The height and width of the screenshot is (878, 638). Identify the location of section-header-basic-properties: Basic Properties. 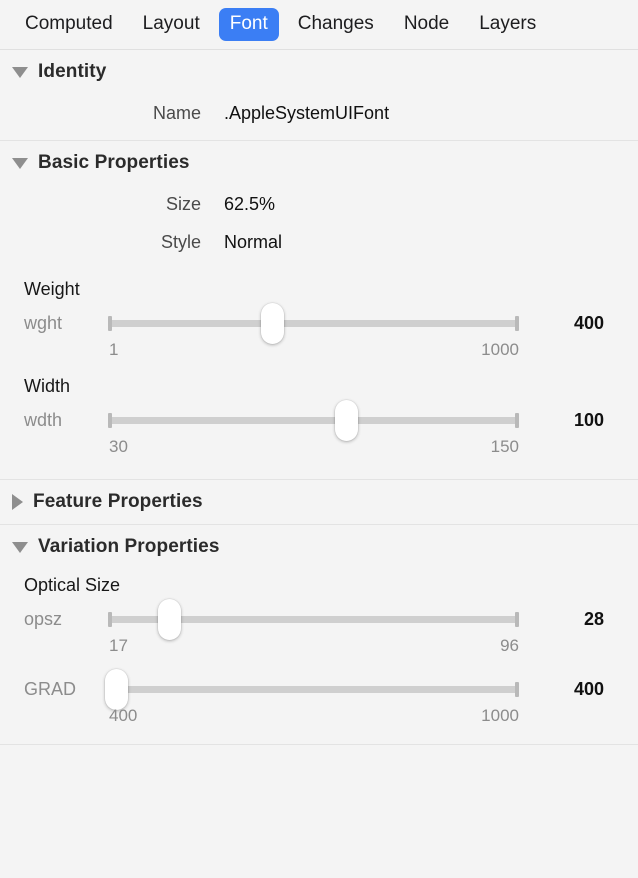
(319, 163).